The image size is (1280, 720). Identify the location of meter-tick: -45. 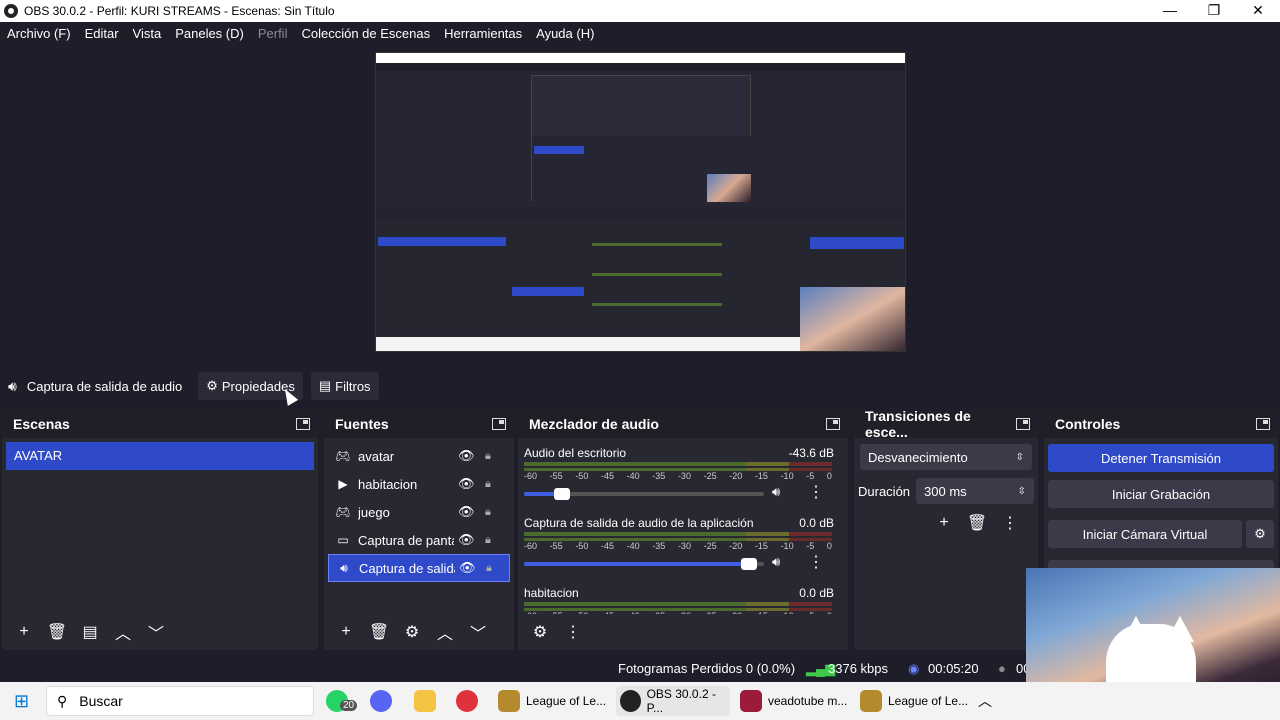
(607, 546).